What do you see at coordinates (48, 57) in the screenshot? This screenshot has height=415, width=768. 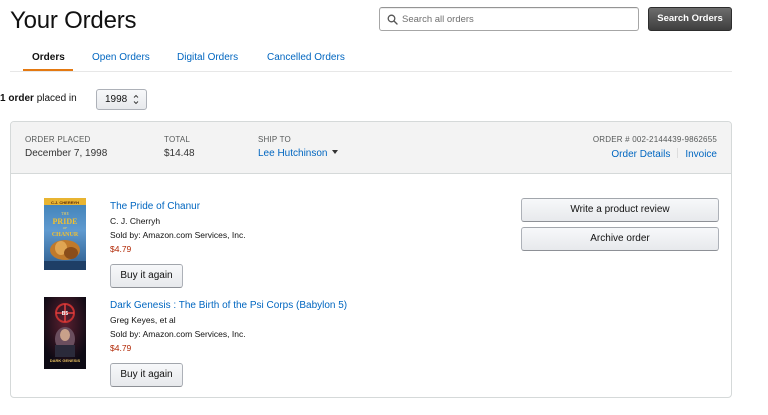 I see `tab-orders: Orders` at bounding box center [48, 57].